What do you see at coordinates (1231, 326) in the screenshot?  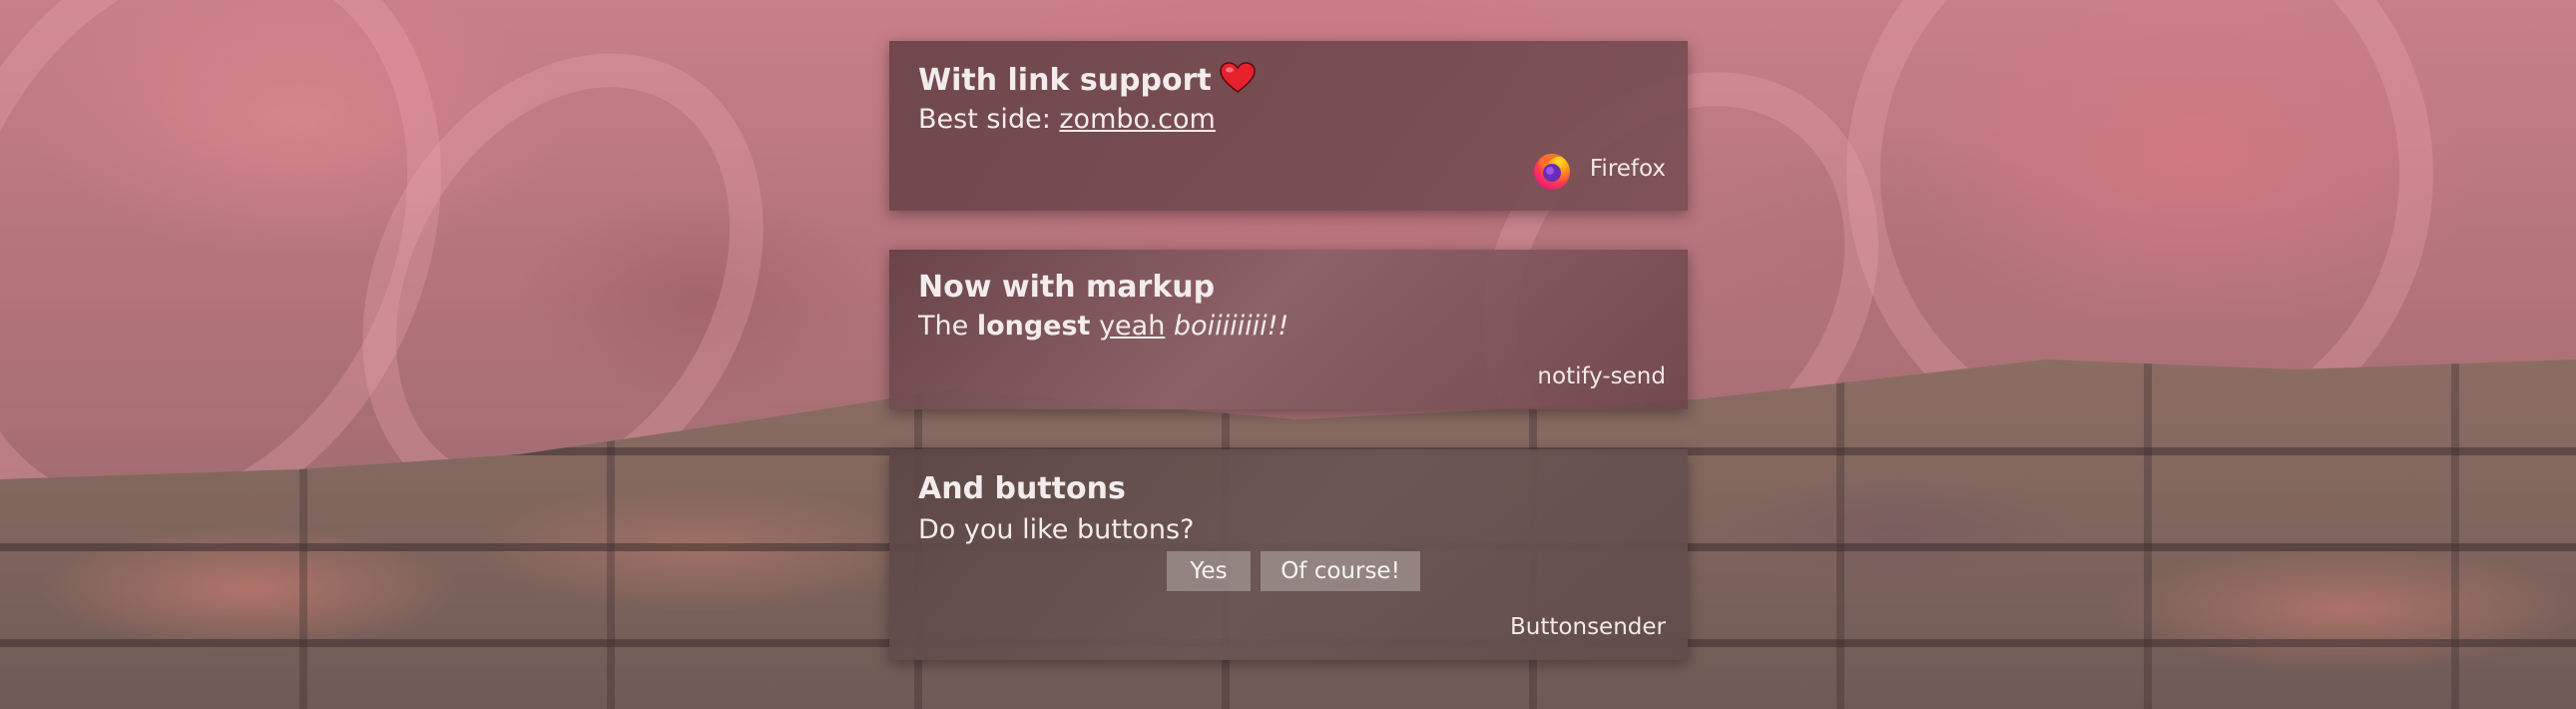 I see `italic-text: boiiiiiiii!!` at bounding box center [1231, 326].